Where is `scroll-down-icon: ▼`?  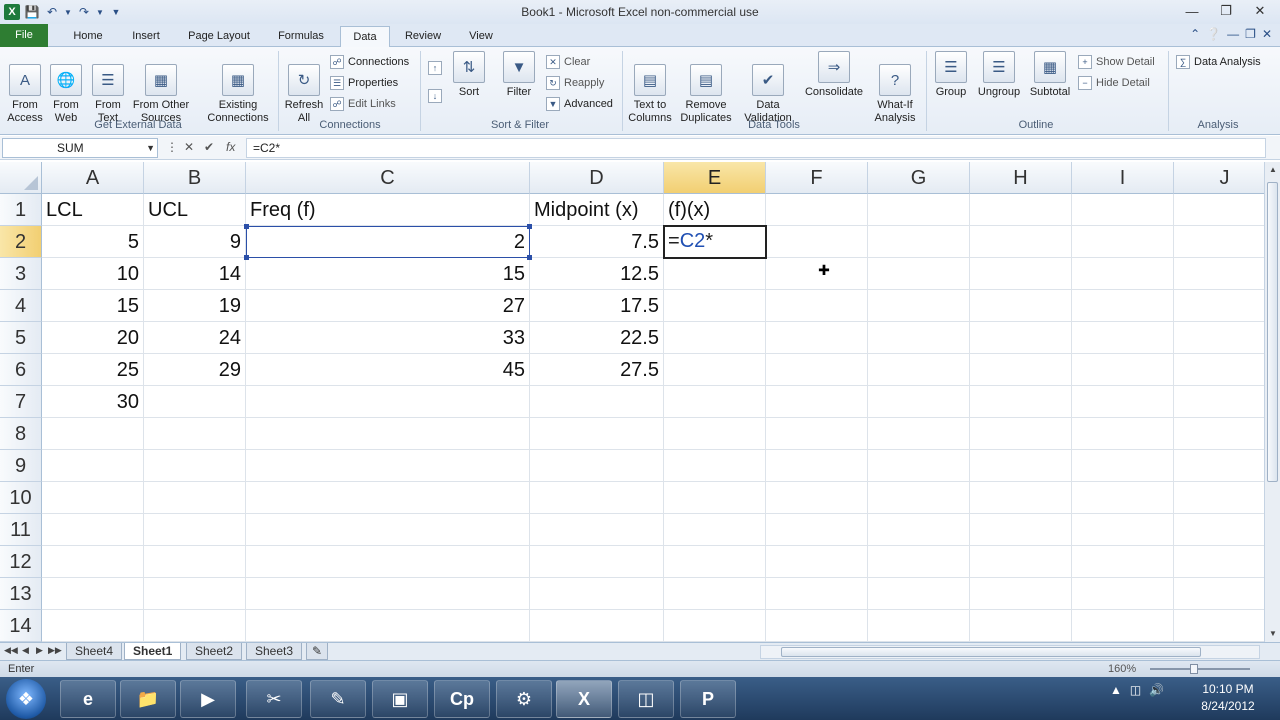 scroll-down-icon: ▼ is located at coordinates (1272, 634).